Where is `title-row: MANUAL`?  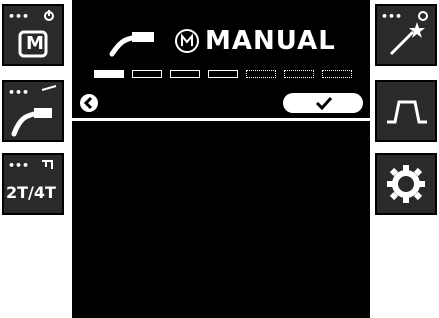
title-row: MANUAL is located at coordinates (221, 40).